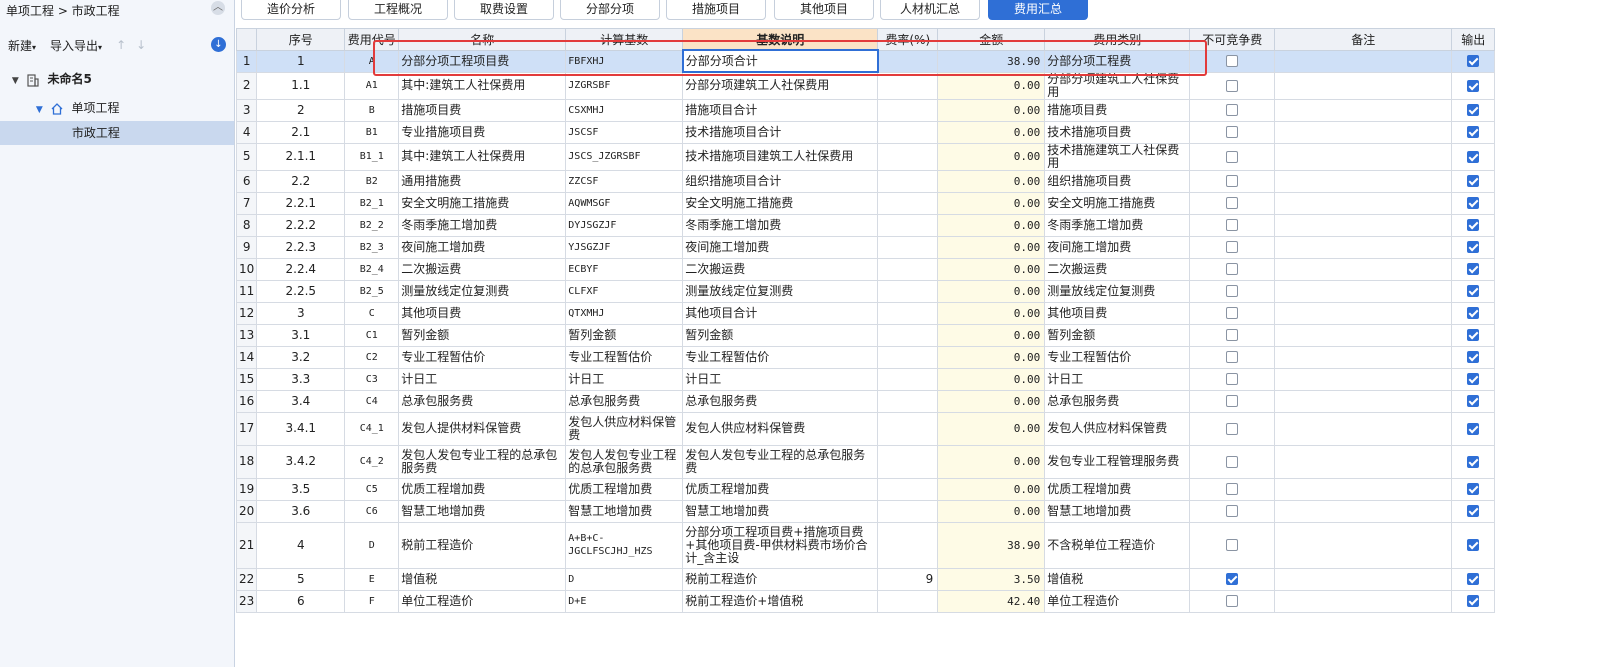 The height and width of the screenshot is (667, 1610). I want to click on table-row: 22 5 E 增值税 D 税前工程造价 9 3.50 增值税, so click(865, 579).